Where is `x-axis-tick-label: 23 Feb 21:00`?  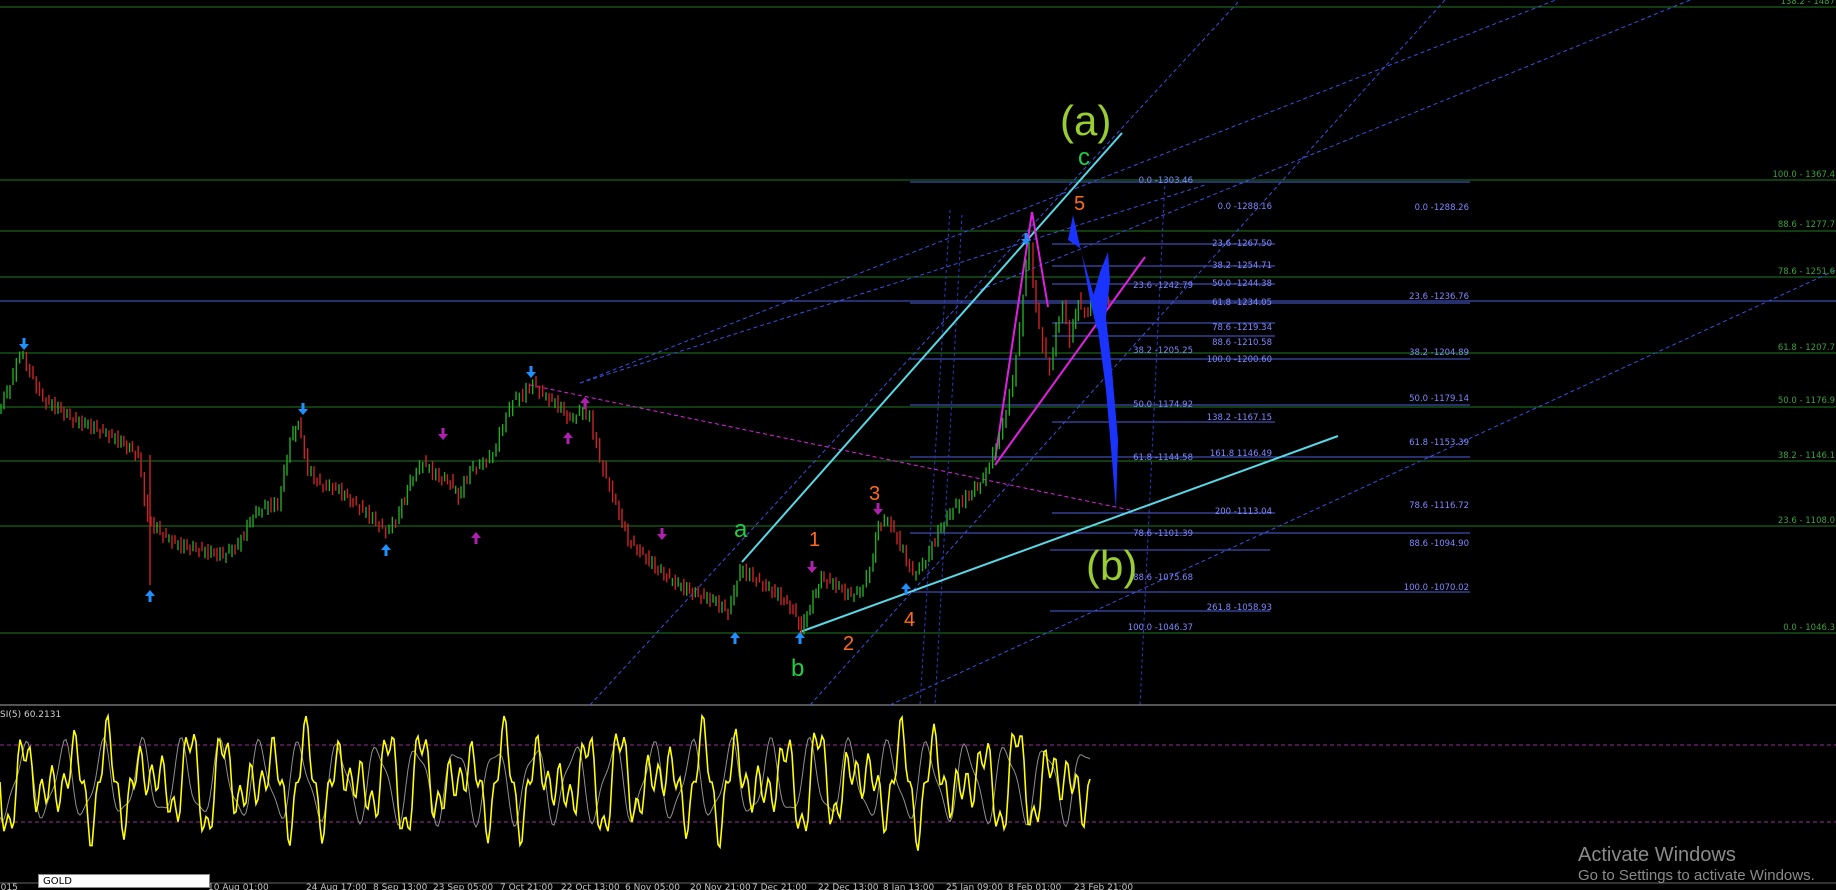 x-axis-tick-label: 23 Feb 21:00 is located at coordinates (1103, 886).